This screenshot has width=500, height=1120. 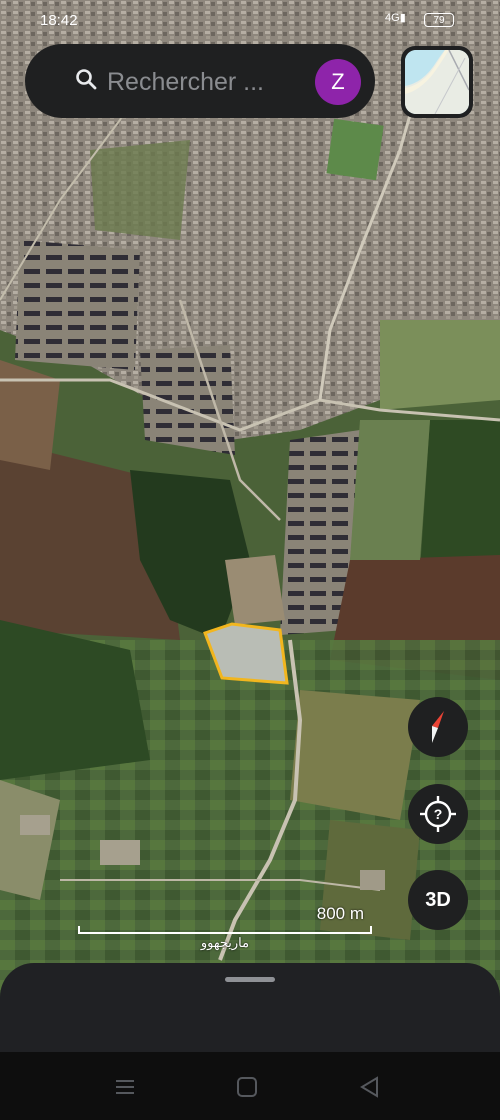 I want to click on scale-line, so click(x=225, y=930).